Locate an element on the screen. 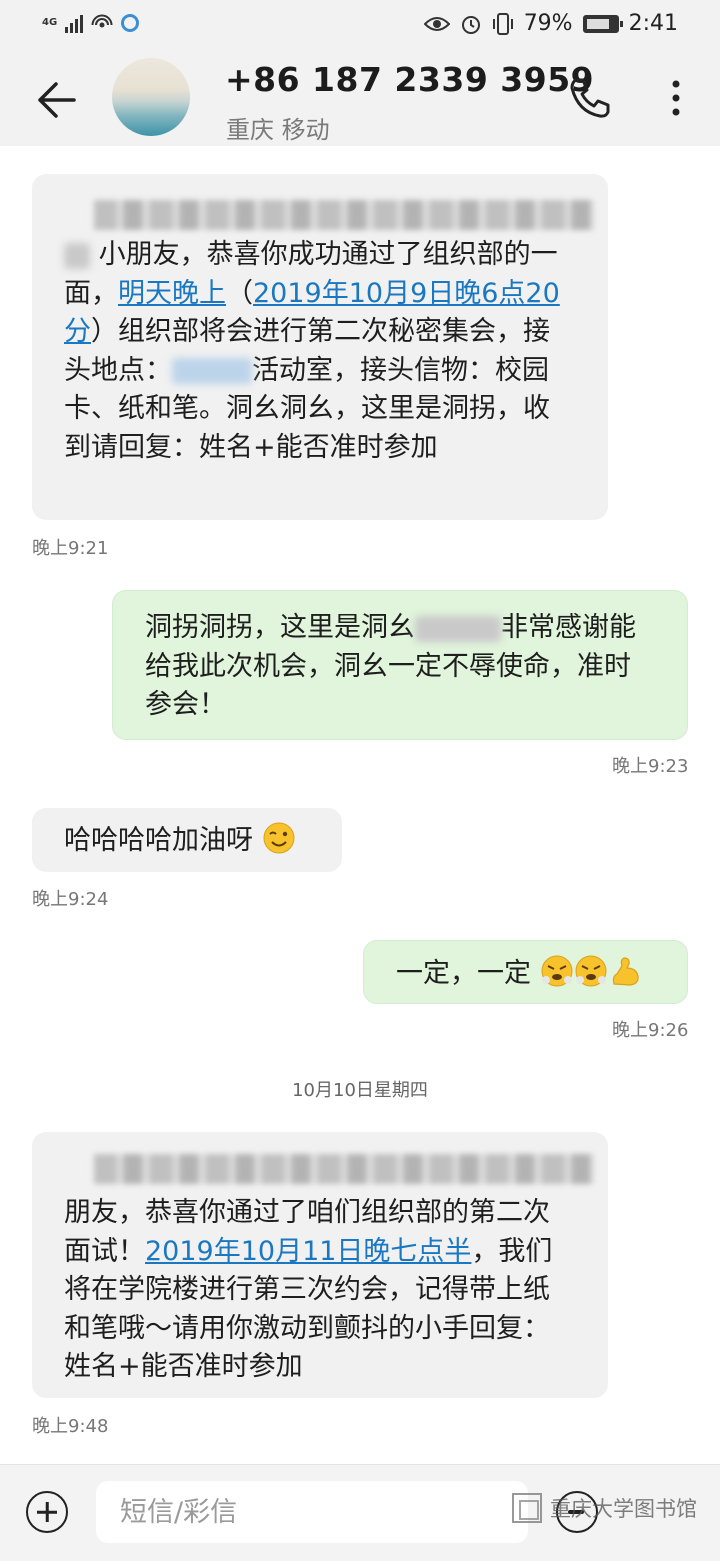  message-bubble-incoming: 哈哈哈哈加油呀 is located at coordinates (187, 840).